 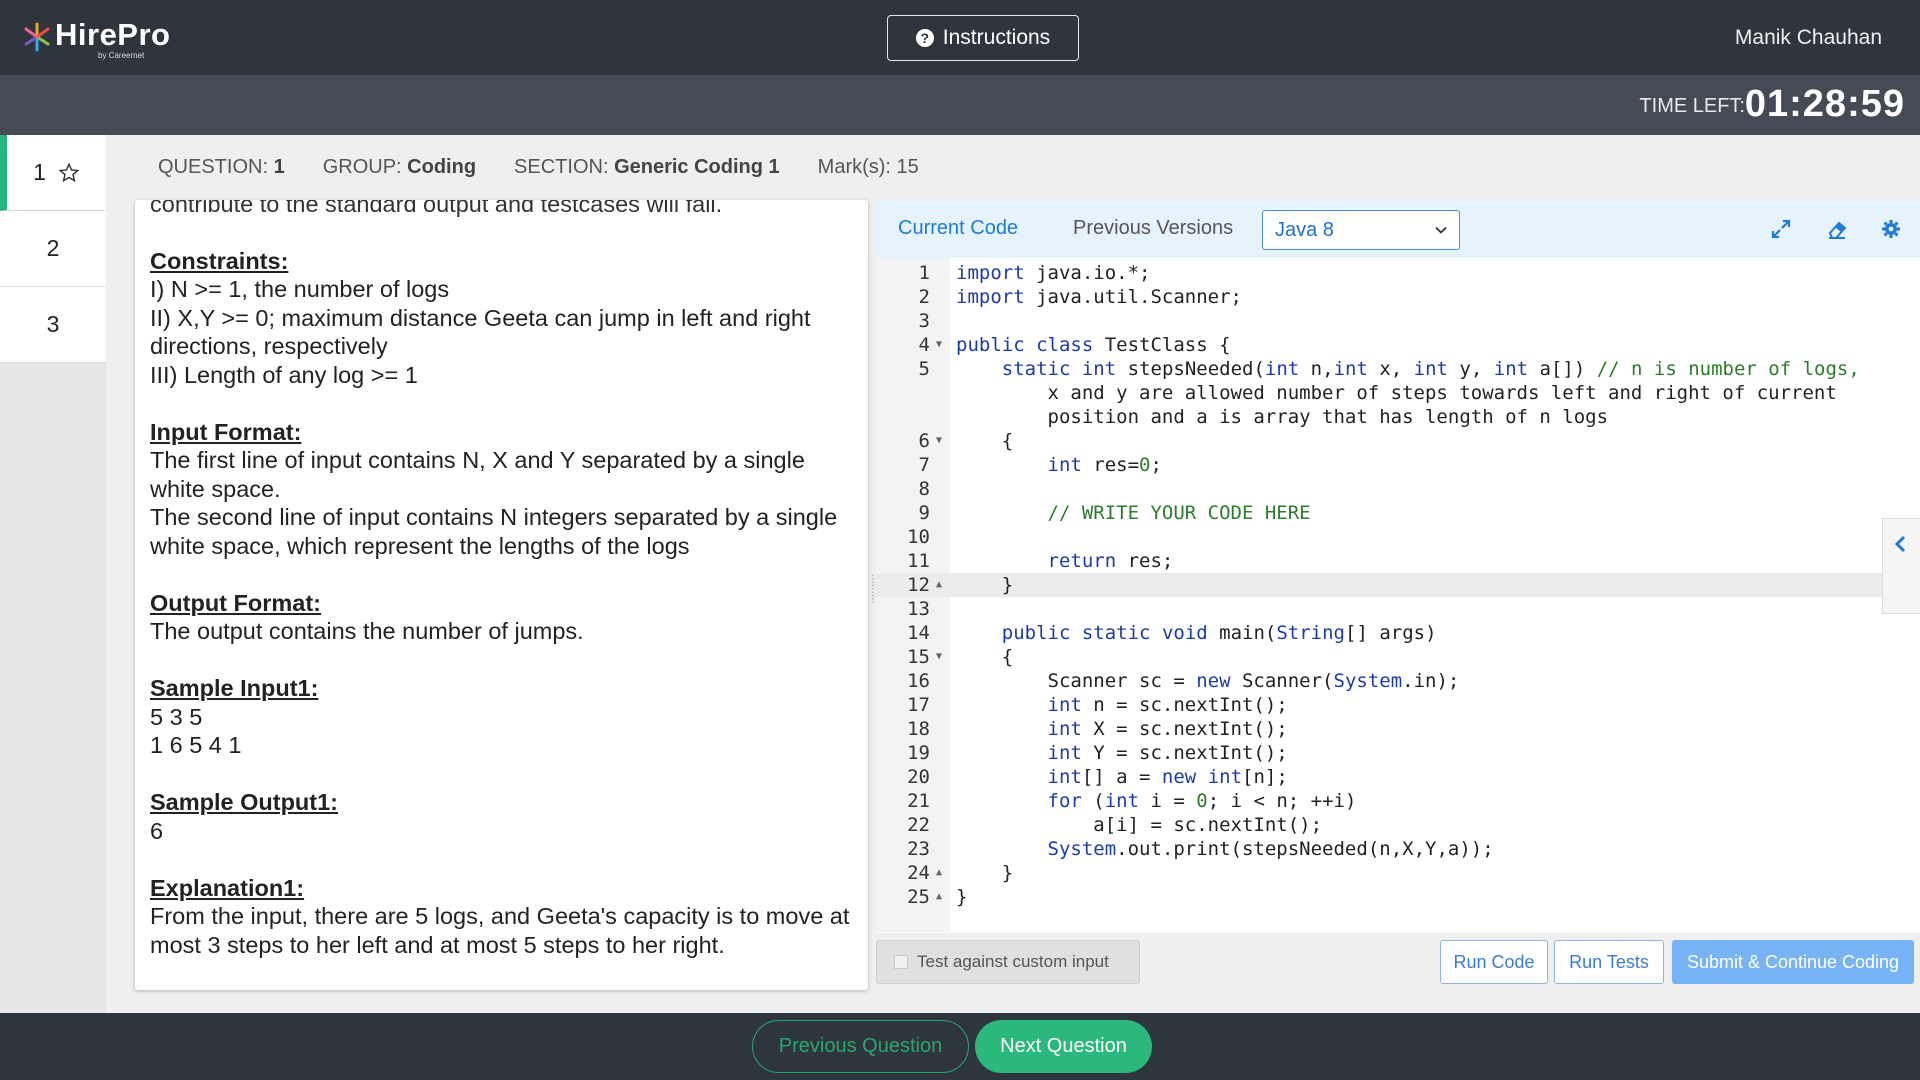 What do you see at coordinates (235, 602) in the screenshot?
I see `output-format-heading: Output Format:` at bounding box center [235, 602].